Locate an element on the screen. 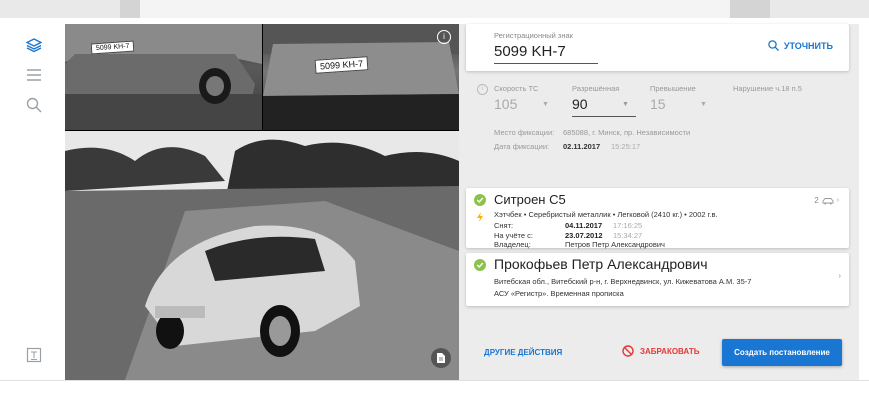 Image resolution: width=869 pixels, height=399 pixels. plate-value: 5099 KH-7 is located at coordinates (530, 51).